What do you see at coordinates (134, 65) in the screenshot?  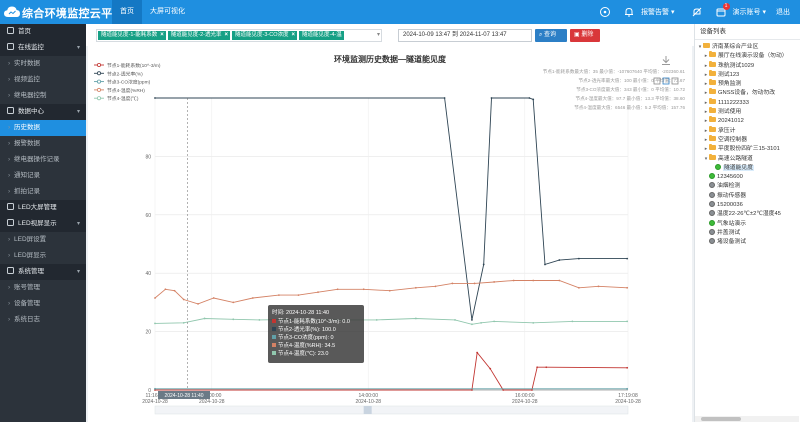 I see `legend-item: 节点1-能耗系数(10^-3/m)` at bounding box center [134, 65].